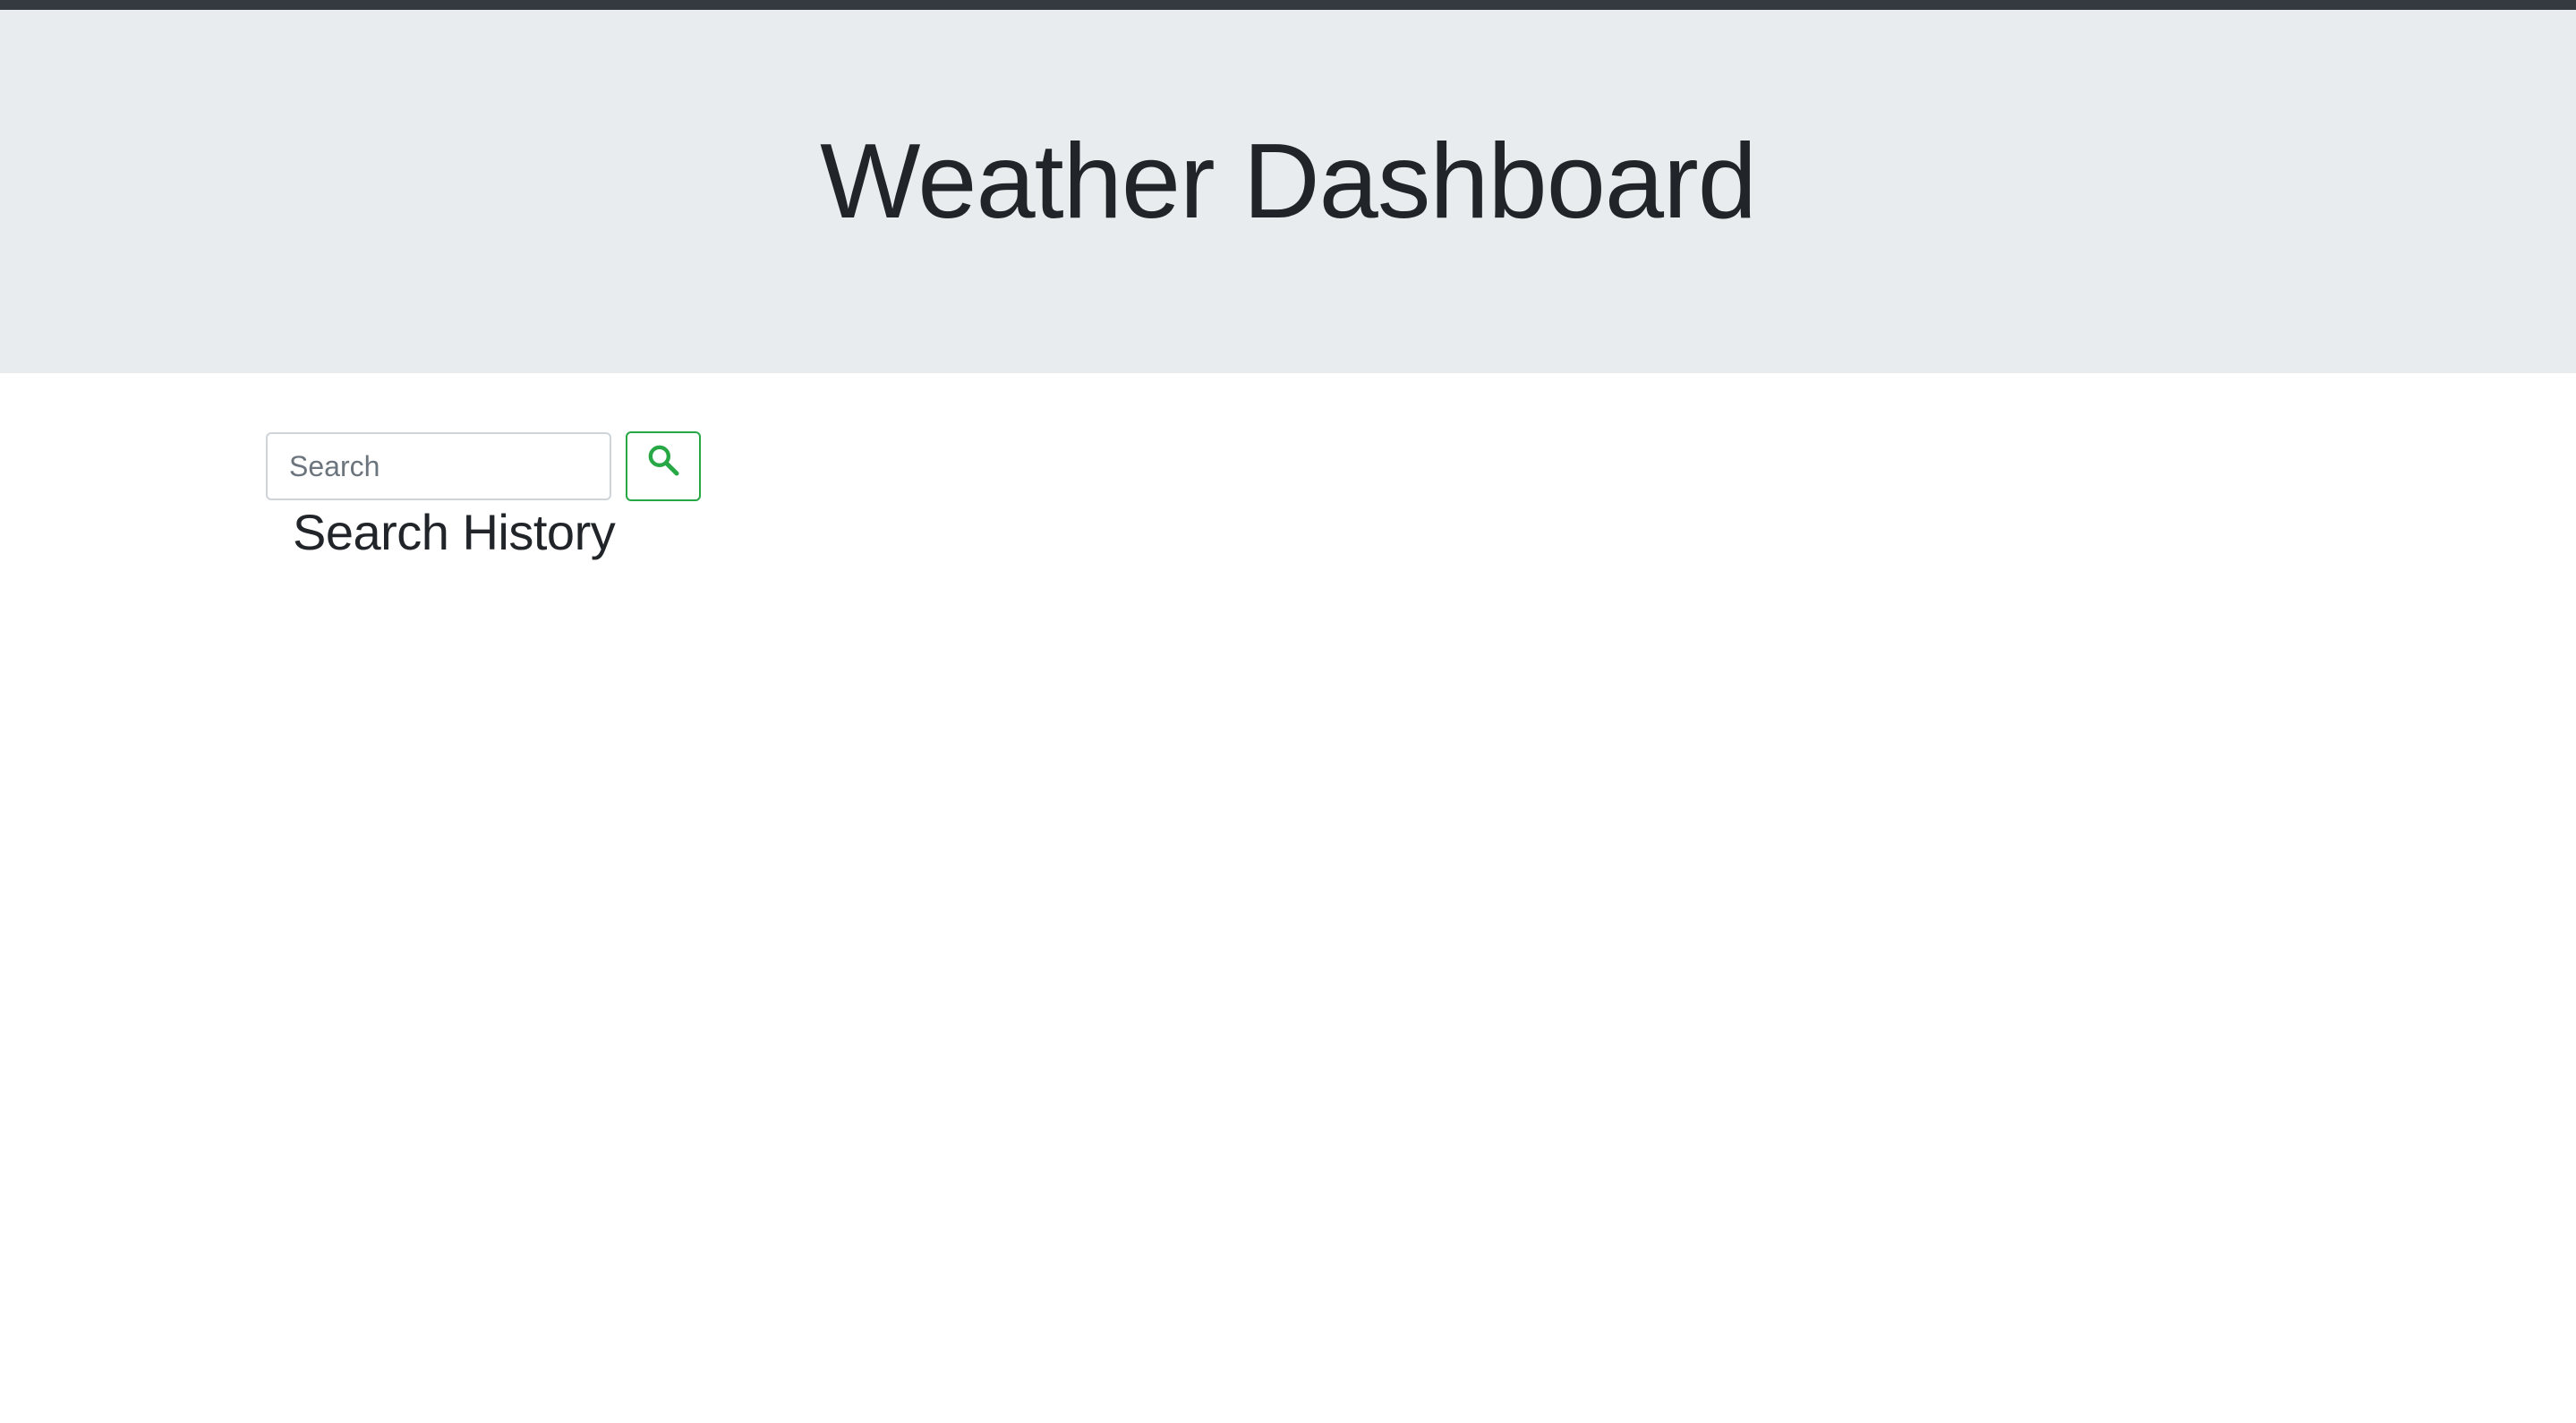  Describe the element at coordinates (438, 466) in the screenshot. I see `search-input` at that location.